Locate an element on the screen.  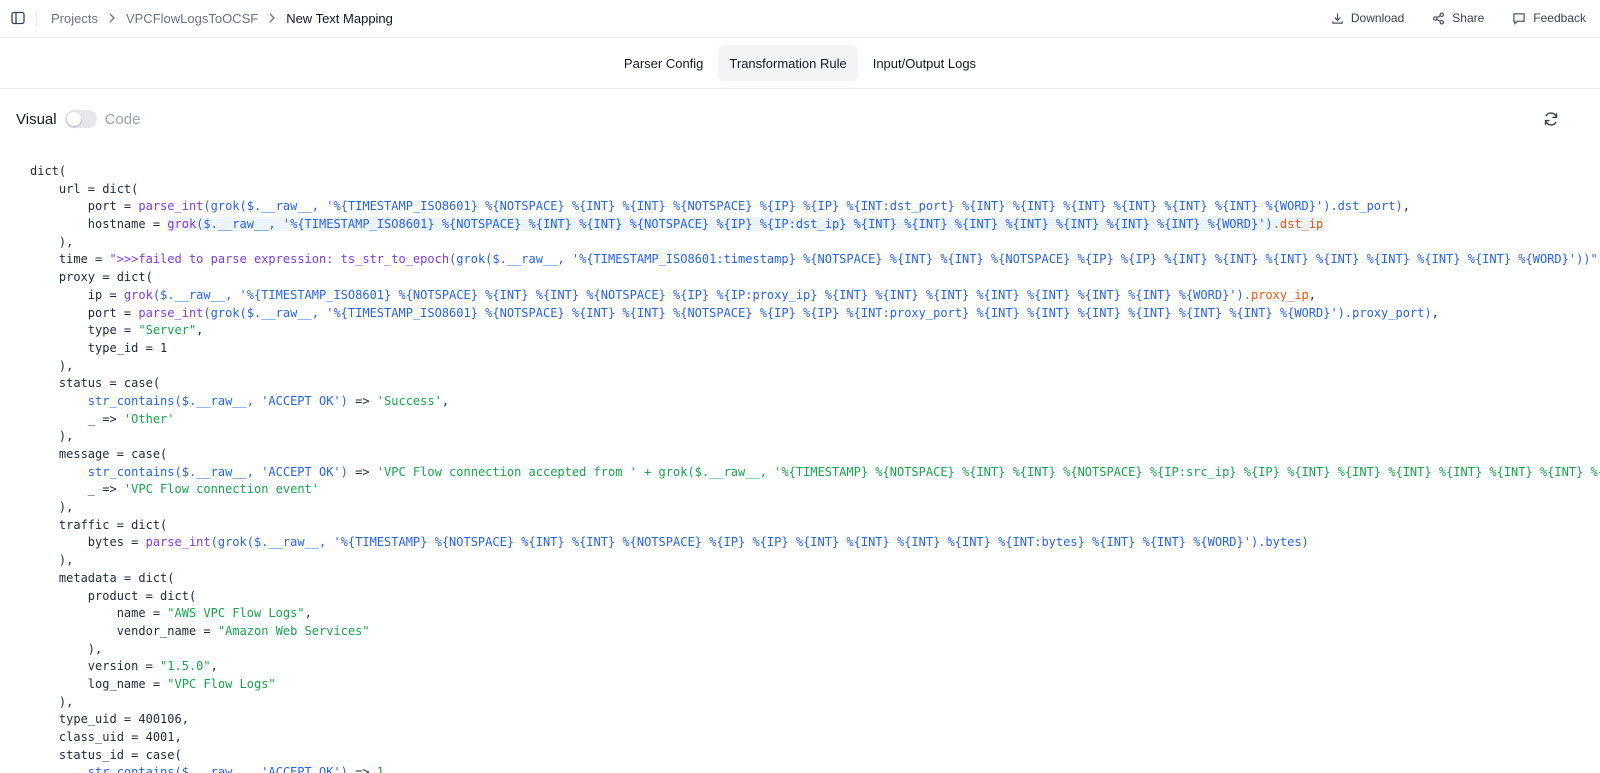
code-token: "AWS VPC Flow Logs" is located at coordinates (236, 613).